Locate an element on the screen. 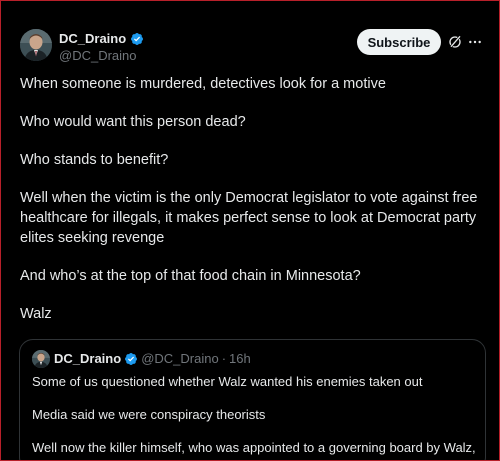 The height and width of the screenshot is (461, 500). quoted-author-handle: @DC_Draino is located at coordinates (180, 359).